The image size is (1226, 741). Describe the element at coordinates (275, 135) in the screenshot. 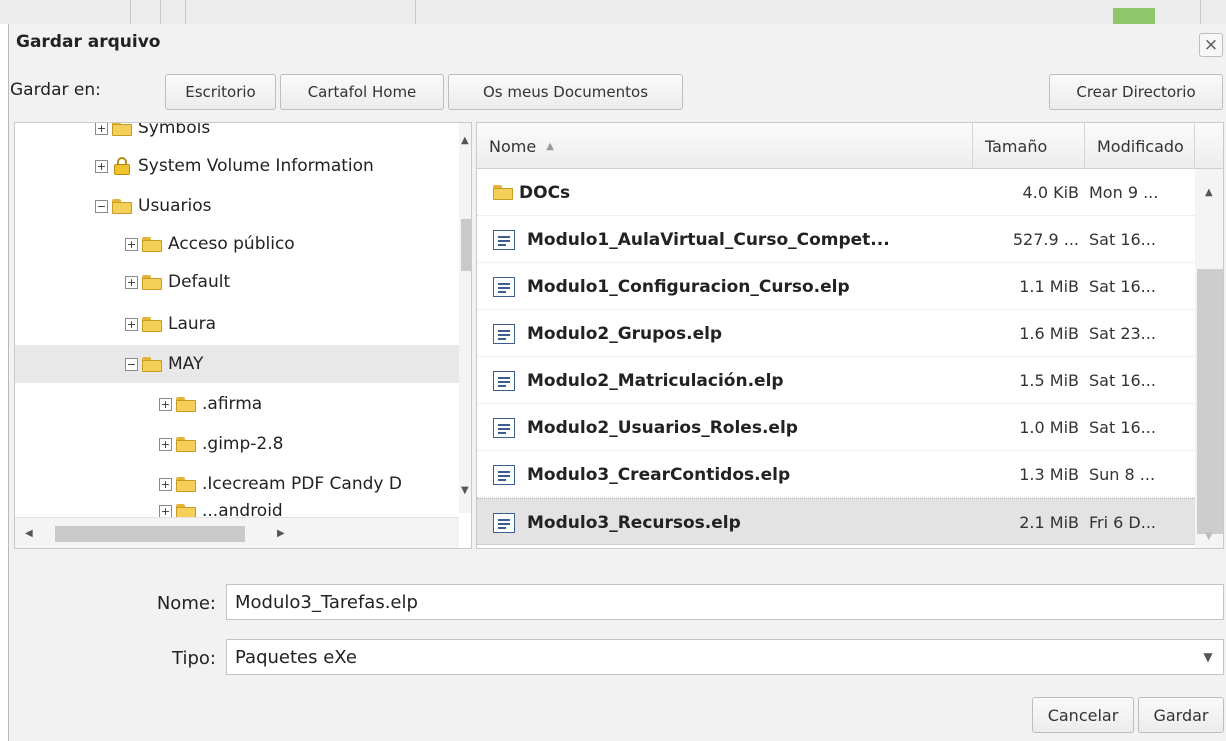

I see `tree-item: + Symbols` at that location.